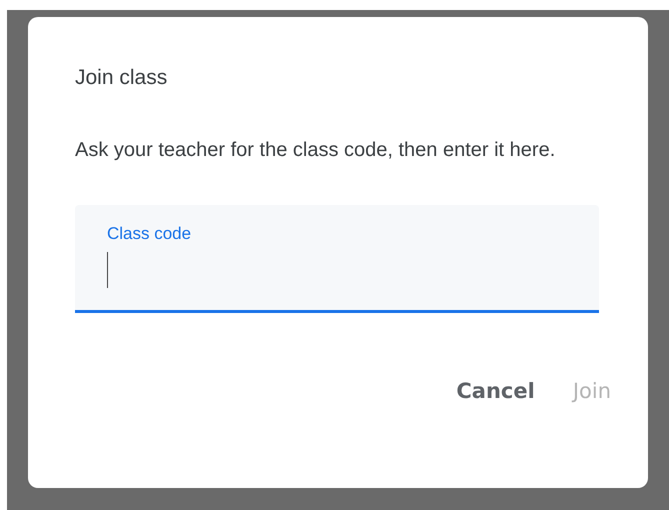 This screenshot has width=669, height=510. What do you see at coordinates (495, 391) in the screenshot?
I see `cancel-button: Cancel` at bounding box center [495, 391].